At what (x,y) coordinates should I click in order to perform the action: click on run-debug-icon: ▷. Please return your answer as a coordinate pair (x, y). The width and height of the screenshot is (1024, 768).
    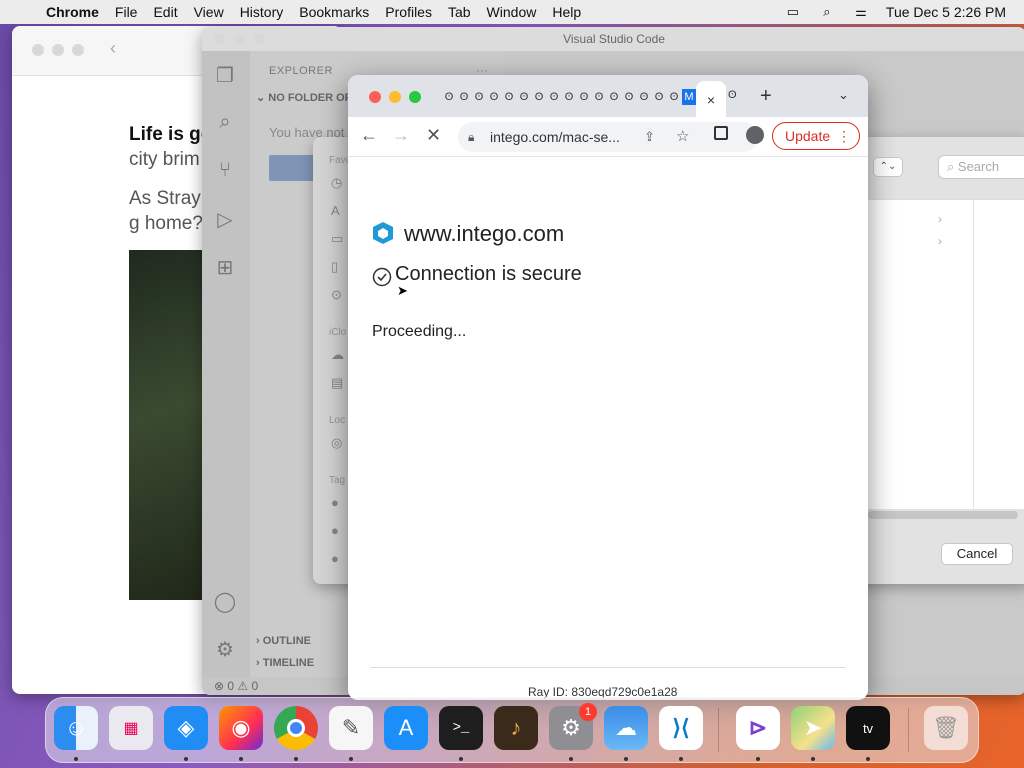
    Looking at the image, I should click on (225, 220).